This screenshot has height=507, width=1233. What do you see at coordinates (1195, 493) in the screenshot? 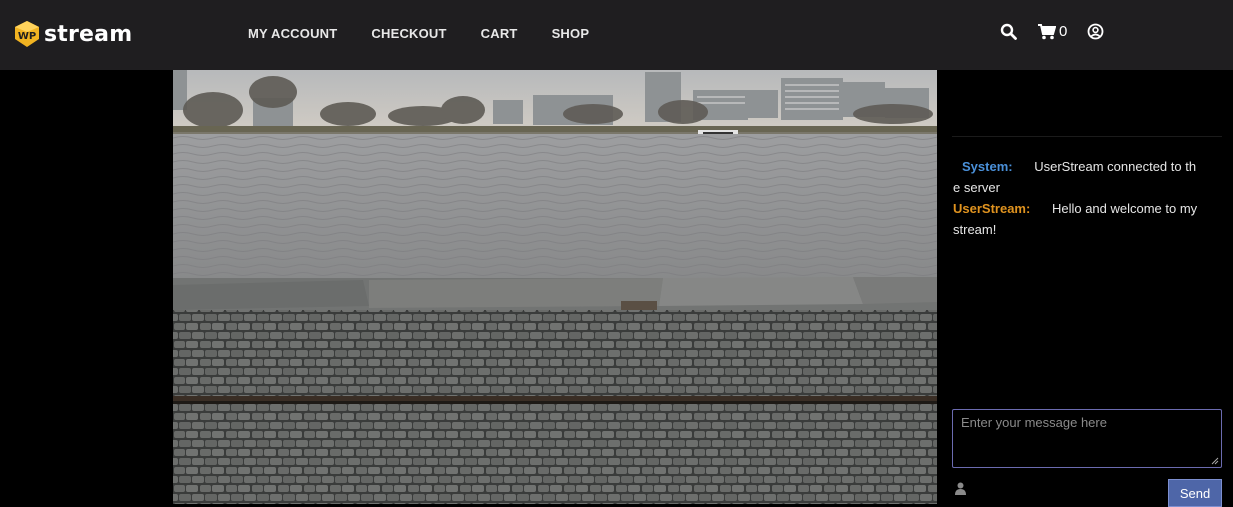
I see `send-button: Send` at bounding box center [1195, 493].